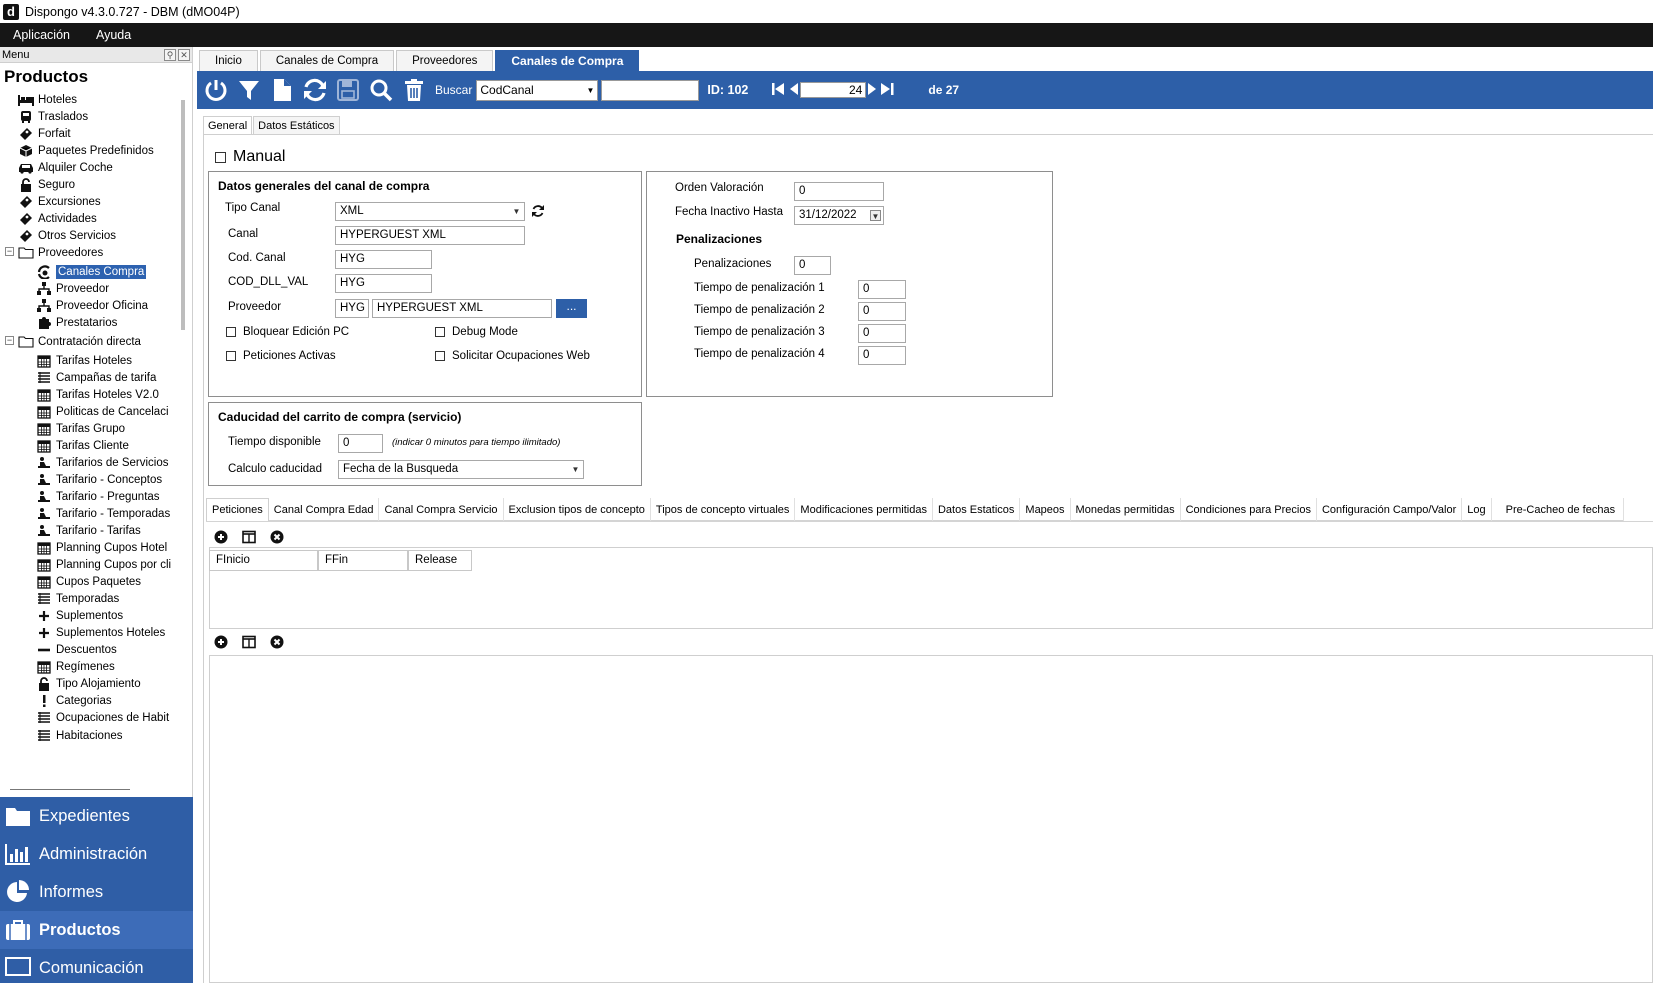  I want to click on grid-col-finicio: FInicio, so click(263, 560).